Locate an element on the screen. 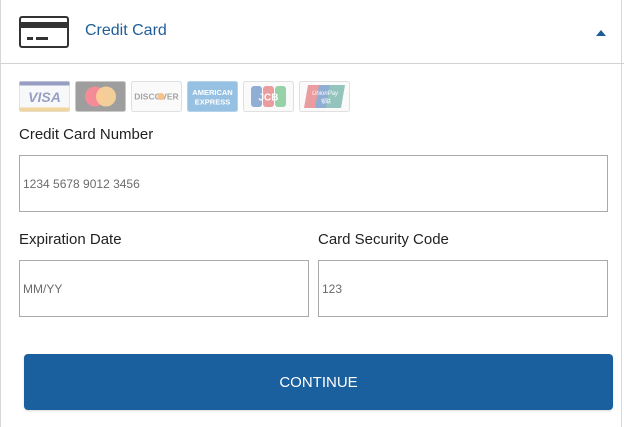  visa-logo: VISA is located at coordinates (44, 96).